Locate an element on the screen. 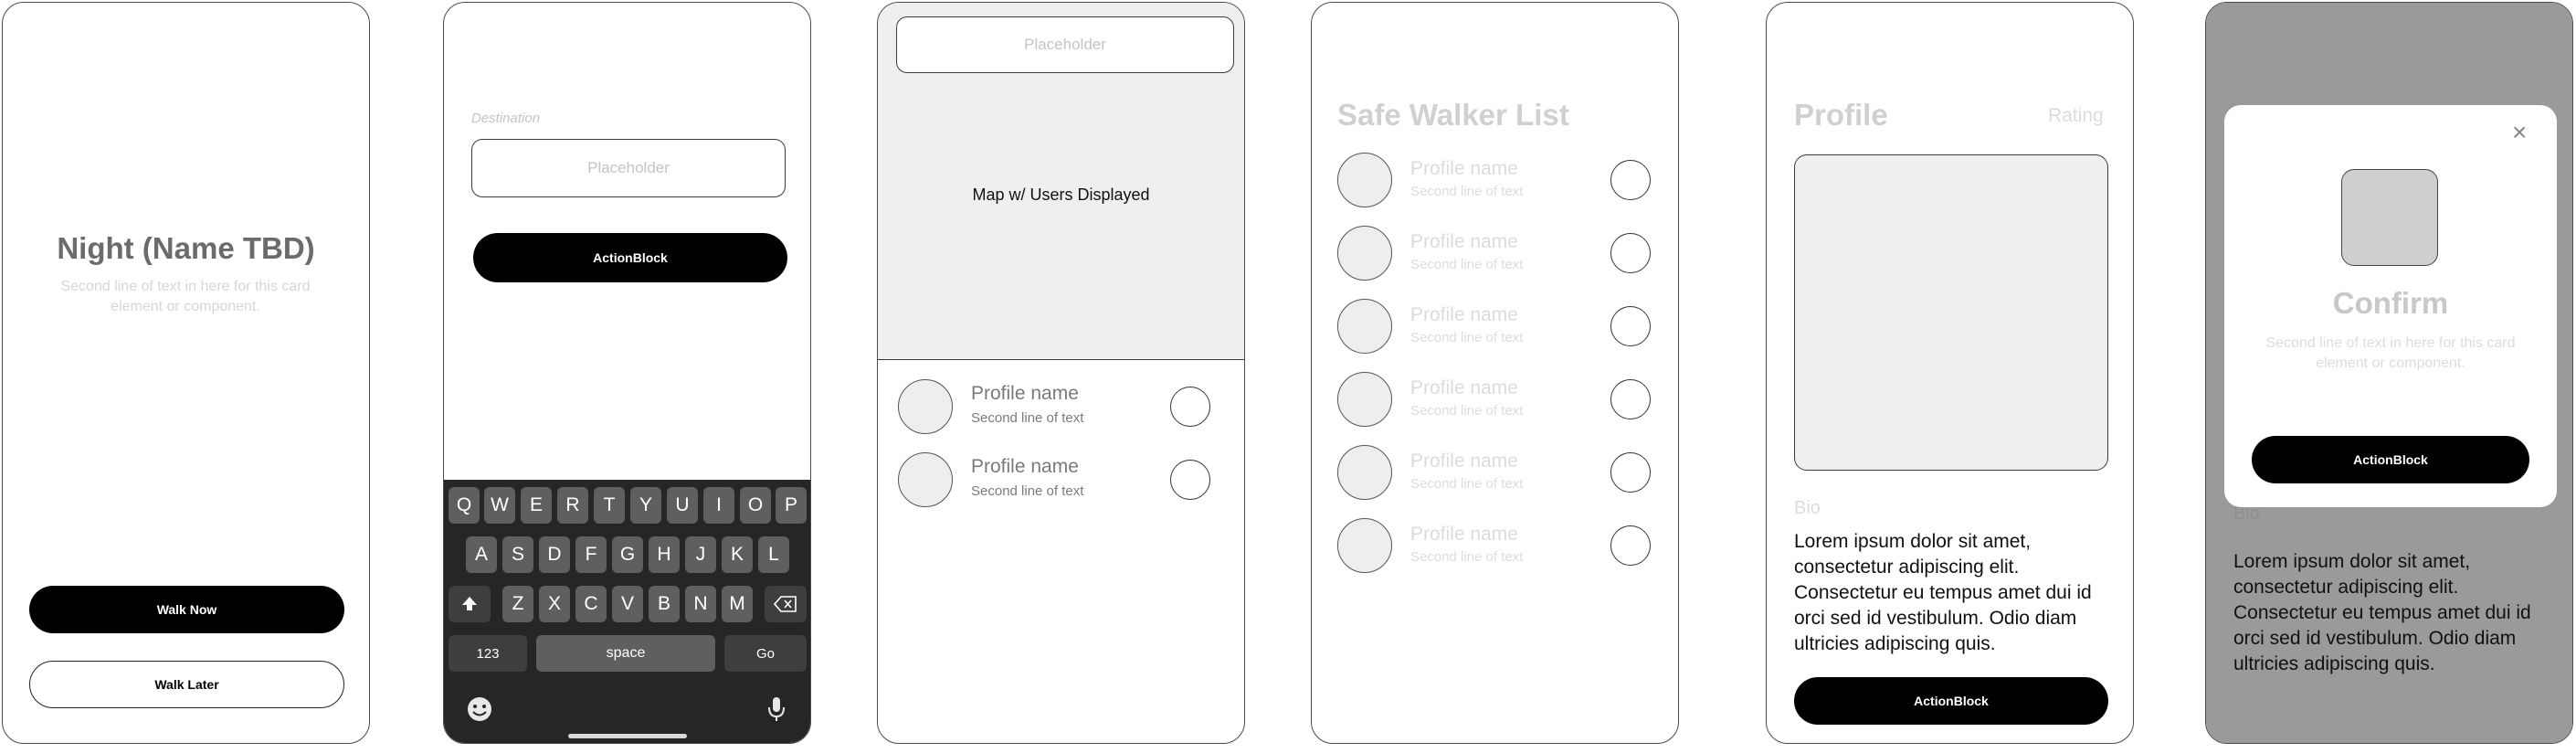 This screenshot has width=2576, height=753. key-v: V is located at coordinates (627, 604).